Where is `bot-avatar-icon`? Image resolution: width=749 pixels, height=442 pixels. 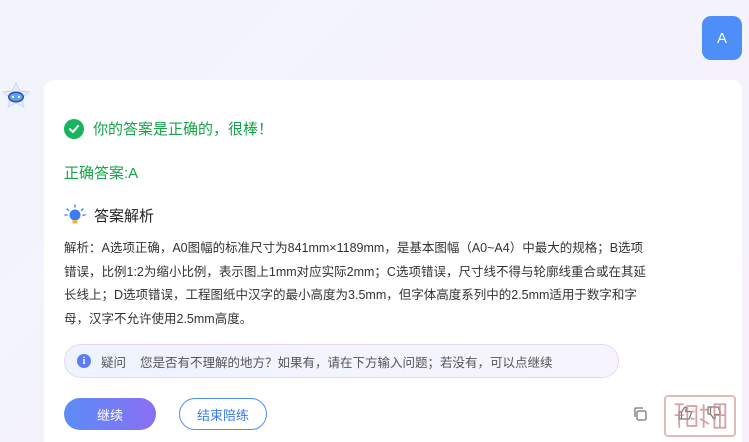
bot-avatar-icon is located at coordinates (16, 95).